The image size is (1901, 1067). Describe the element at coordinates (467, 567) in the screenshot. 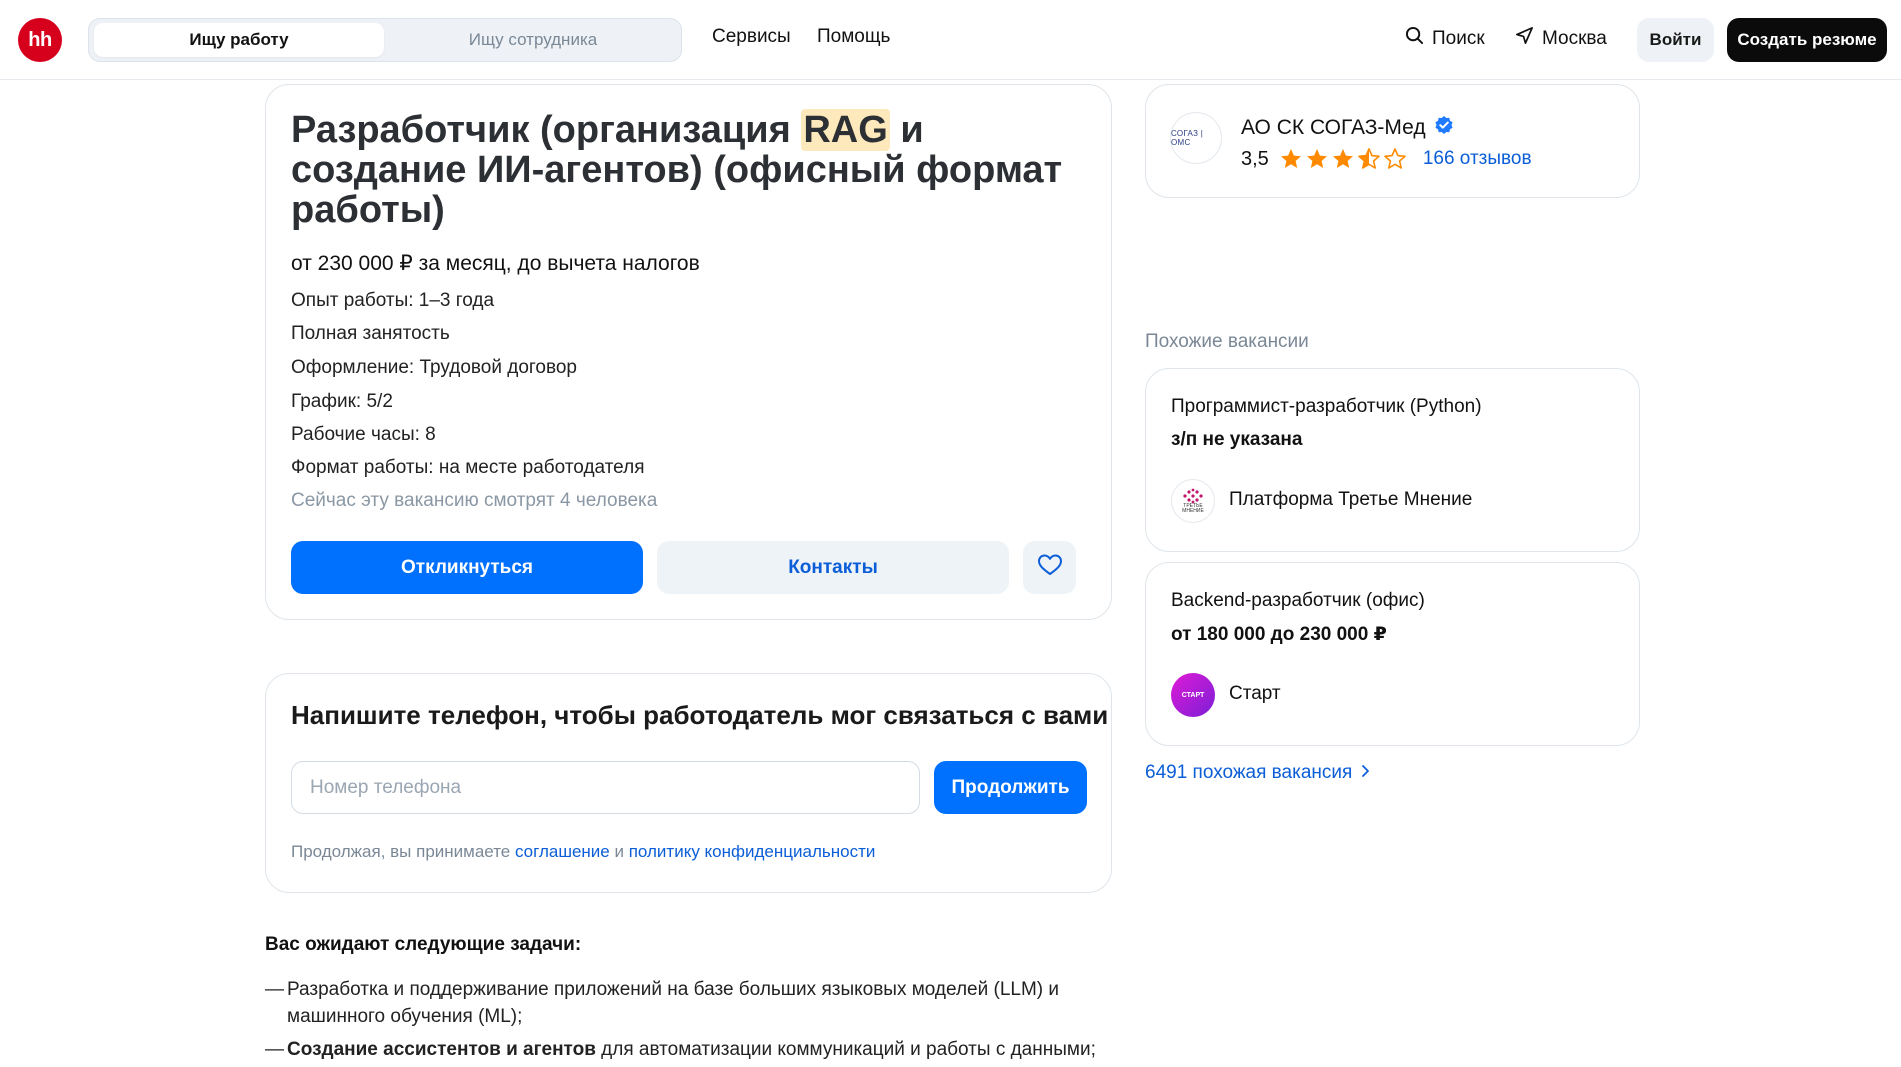

I see `apply-button: Откликнуться` at that location.